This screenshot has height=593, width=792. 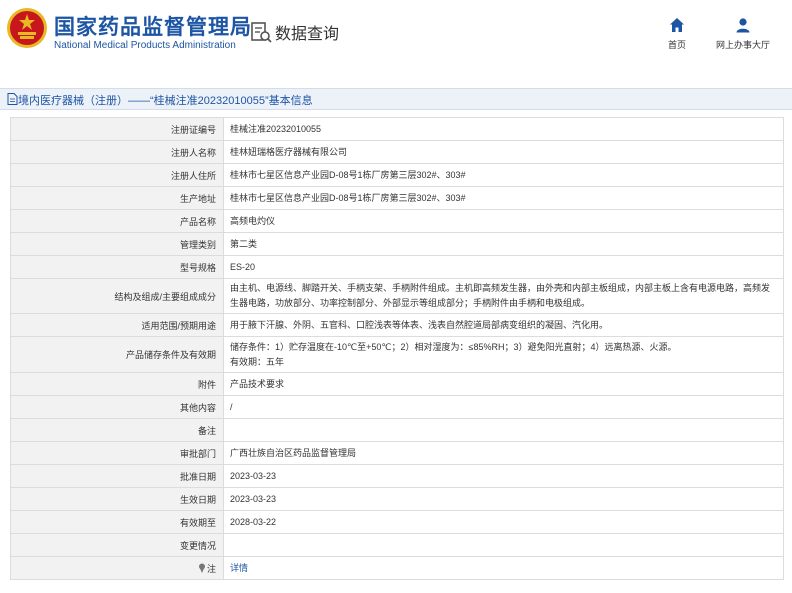 I want to click on field-value: ES-20, so click(x=503, y=267).